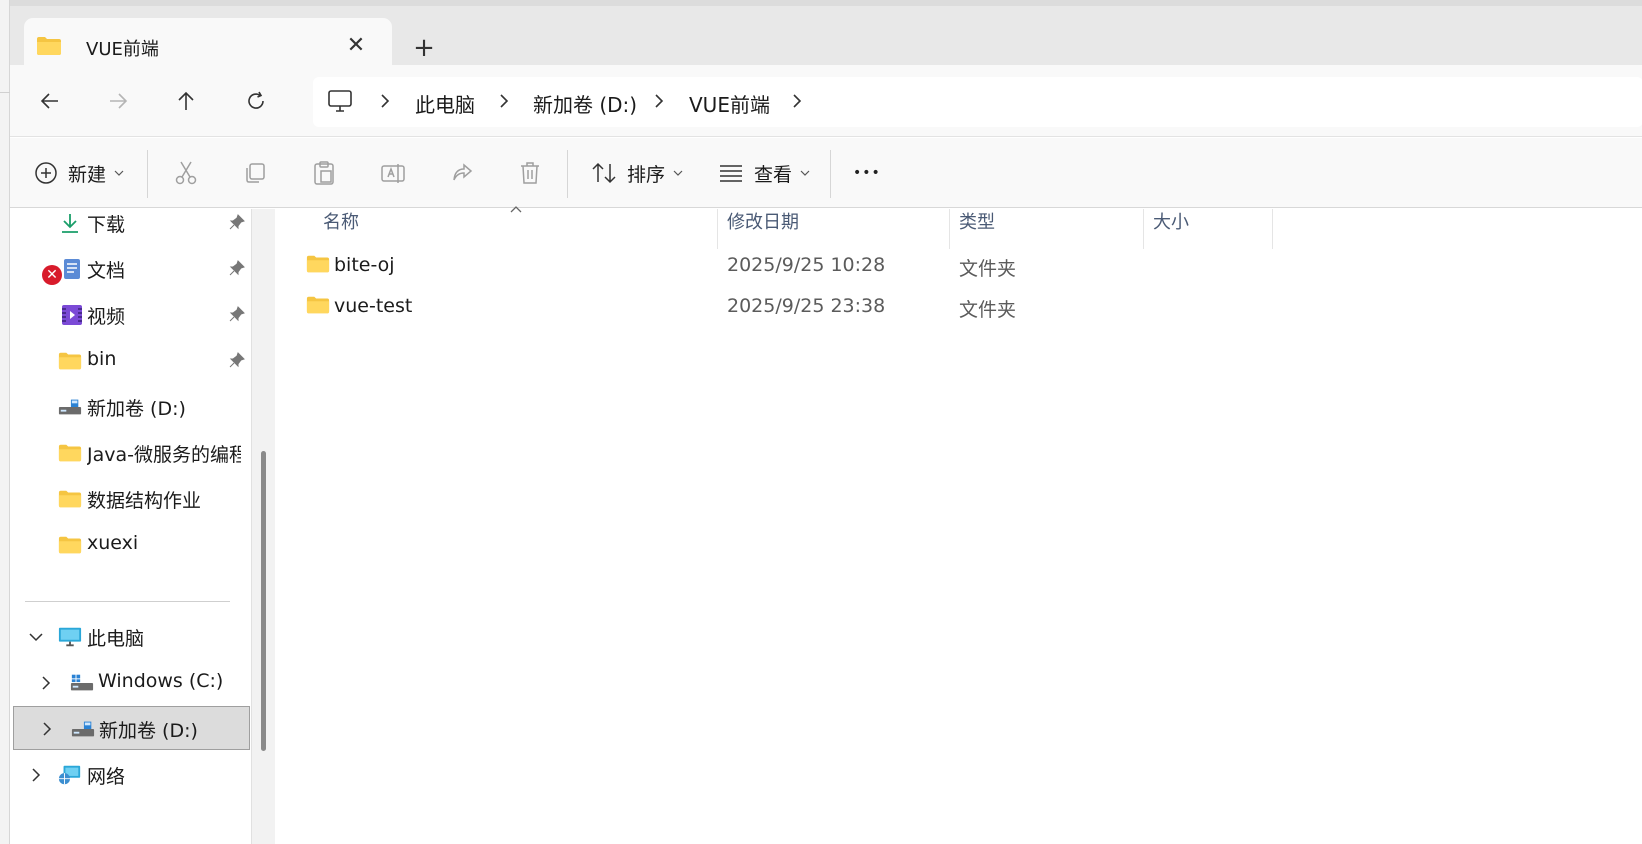  What do you see at coordinates (83, 729) in the screenshot?
I see `drive-icon` at bounding box center [83, 729].